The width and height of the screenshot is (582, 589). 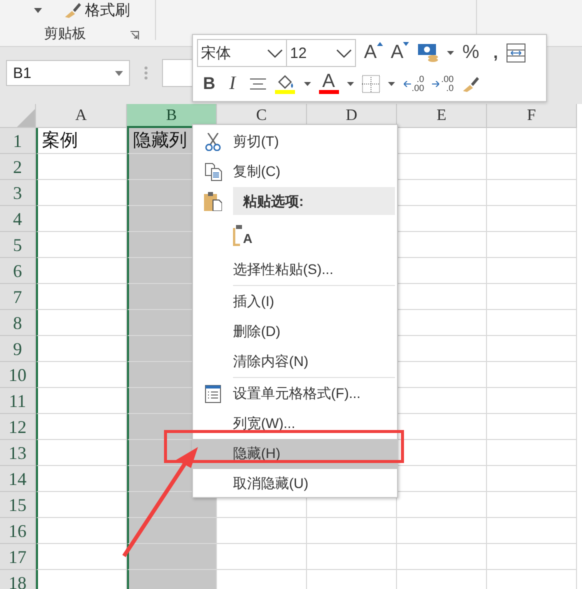 What do you see at coordinates (65, 34) in the screenshot?
I see `group-label: 剪贴板` at bounding box center [65, 34].